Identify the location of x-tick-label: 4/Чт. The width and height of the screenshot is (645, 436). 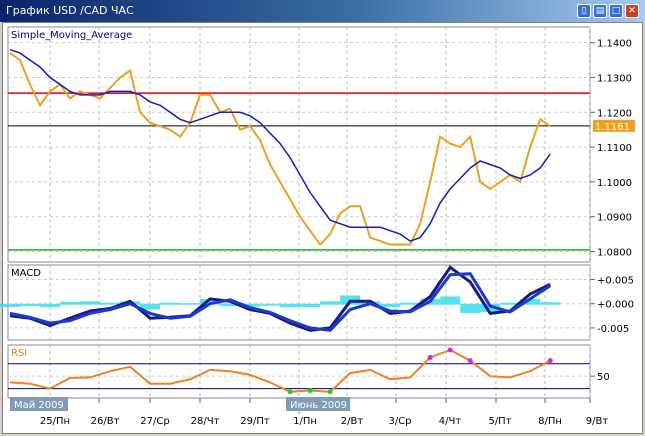
(450, 421).